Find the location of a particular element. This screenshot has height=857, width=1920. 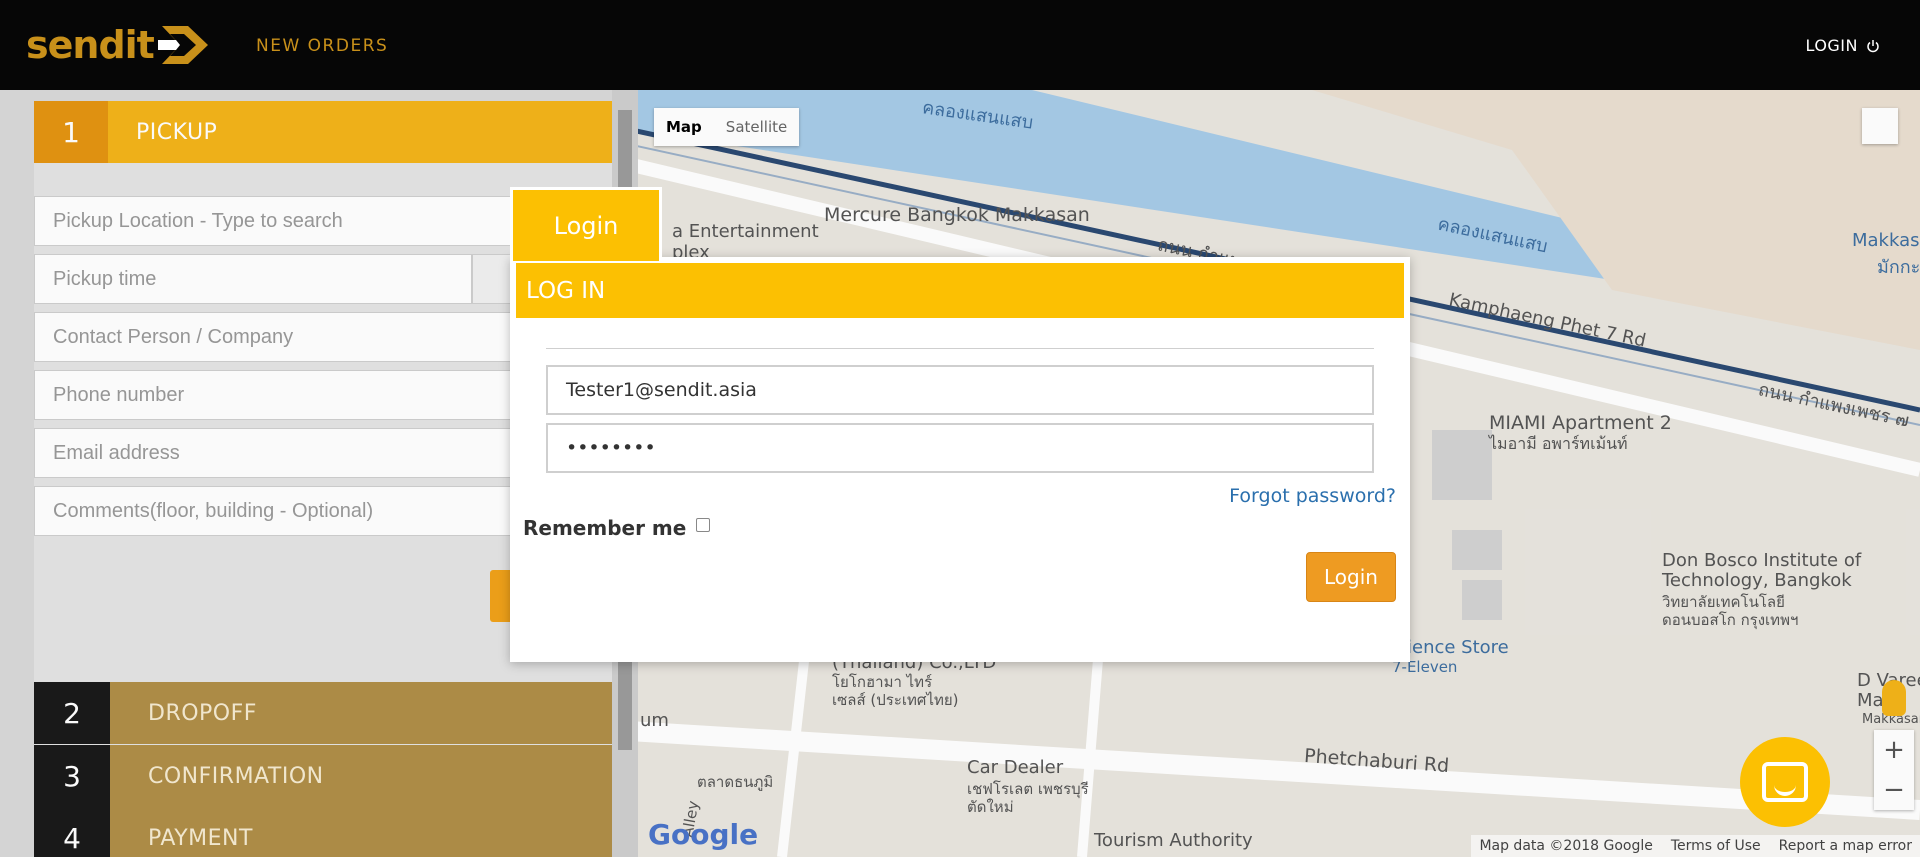

map-zoom-control: + − is located at coordinates (1894, 770).